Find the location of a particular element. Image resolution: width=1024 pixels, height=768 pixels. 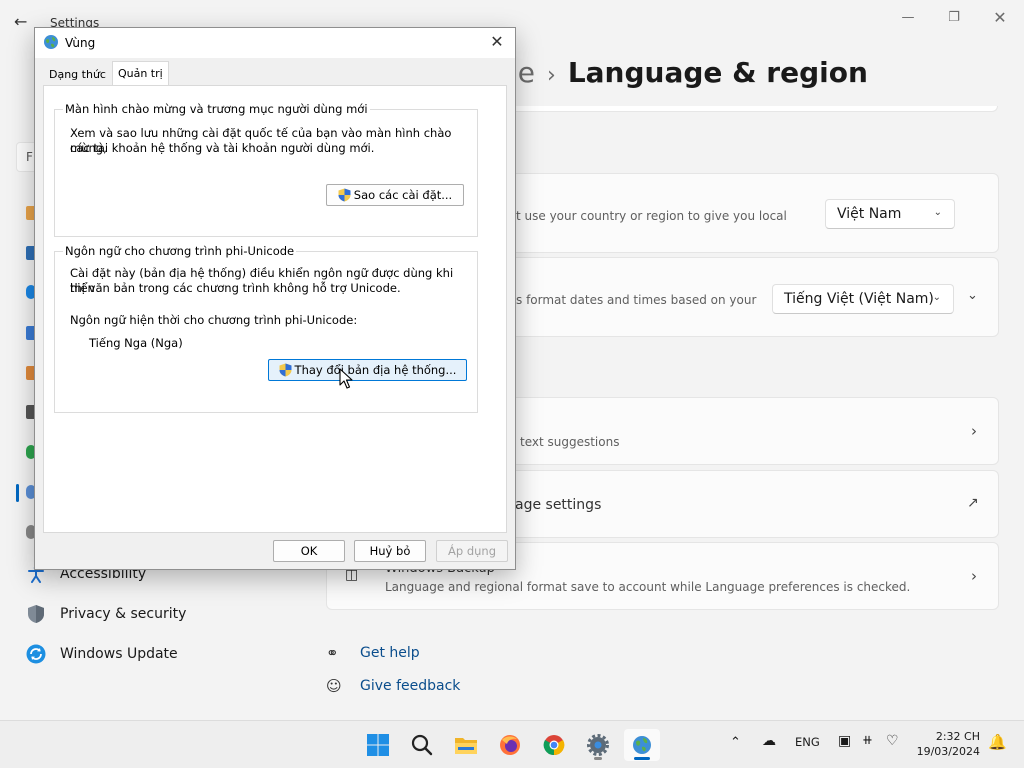

firefox-icon is located at coordinates (510, 745).